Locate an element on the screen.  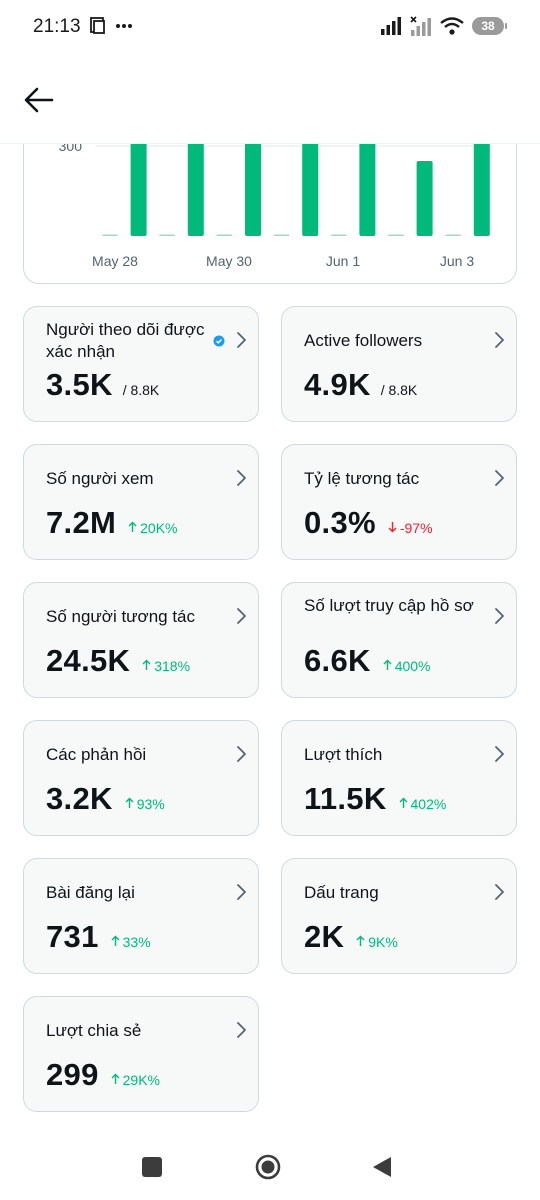
more-dots-icon is located at coordinates (124, 25).